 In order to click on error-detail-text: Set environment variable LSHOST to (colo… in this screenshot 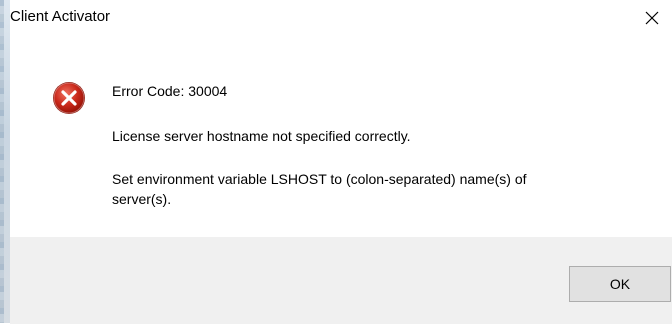, I will do `click(319, 189)`.